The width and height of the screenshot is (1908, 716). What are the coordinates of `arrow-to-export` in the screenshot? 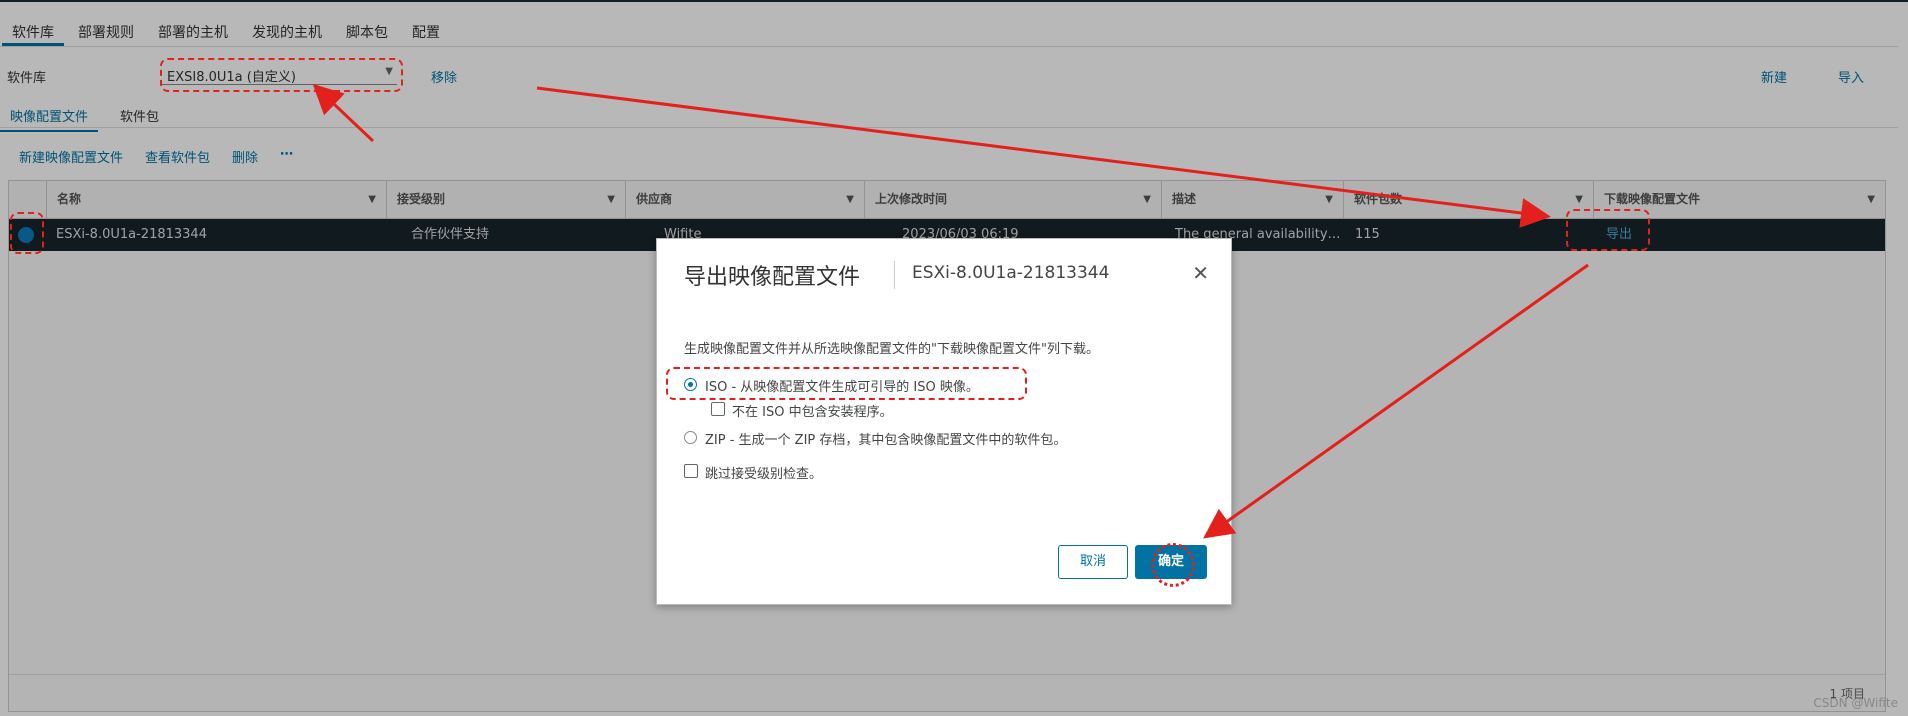 It's located at (1043, 157).